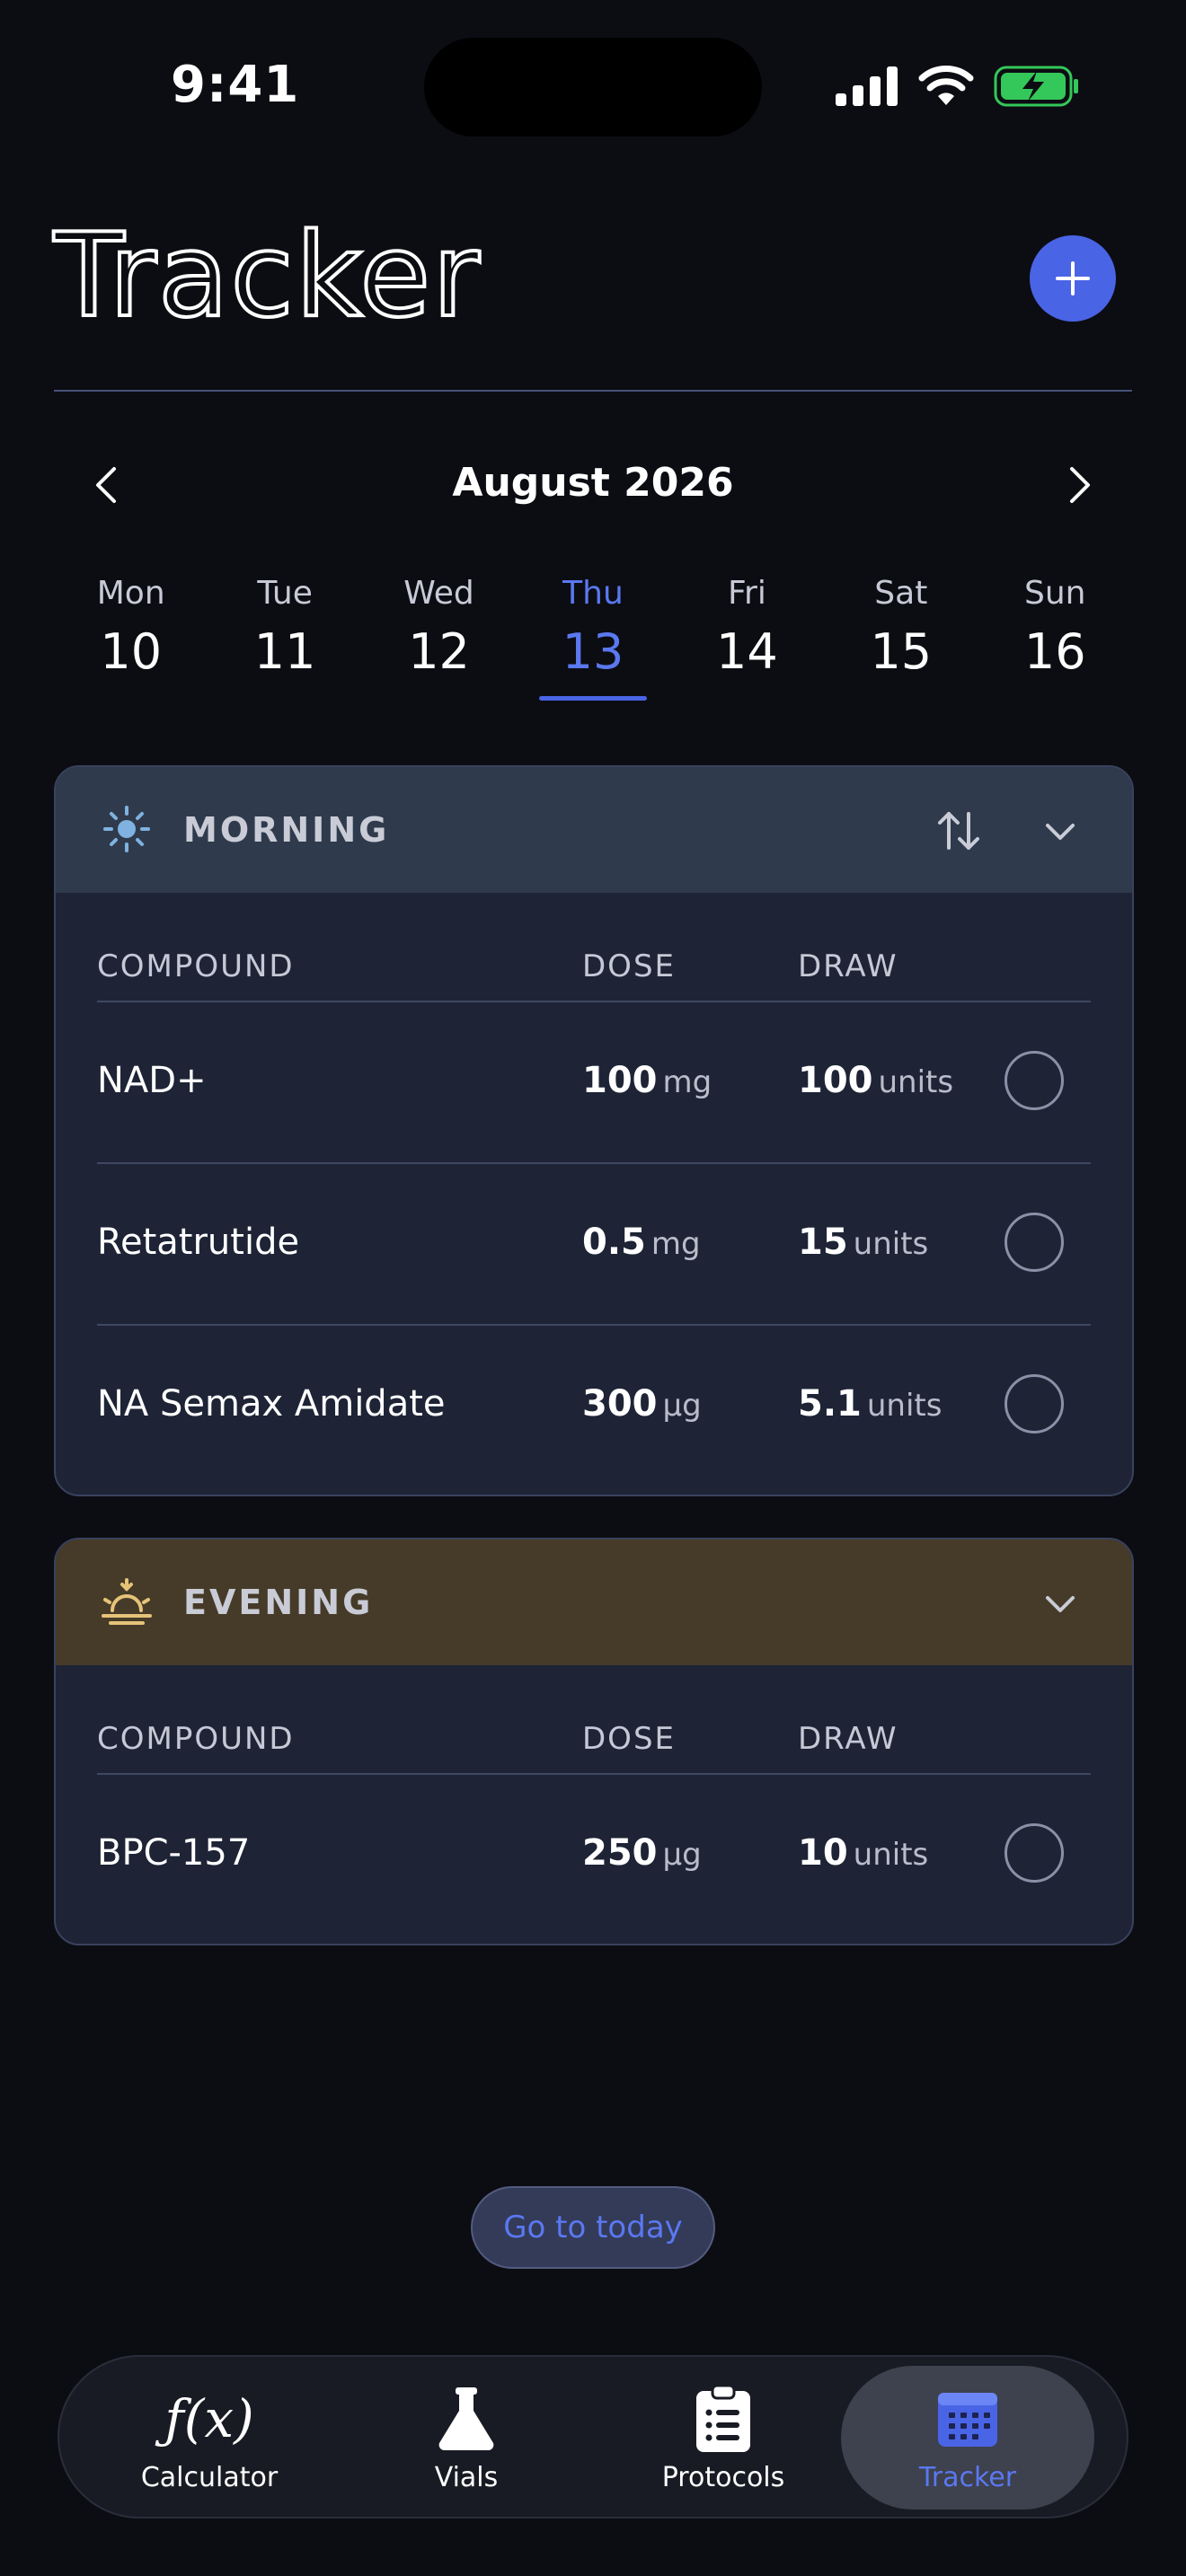  I want to click on add-button, so click(1073, 278).